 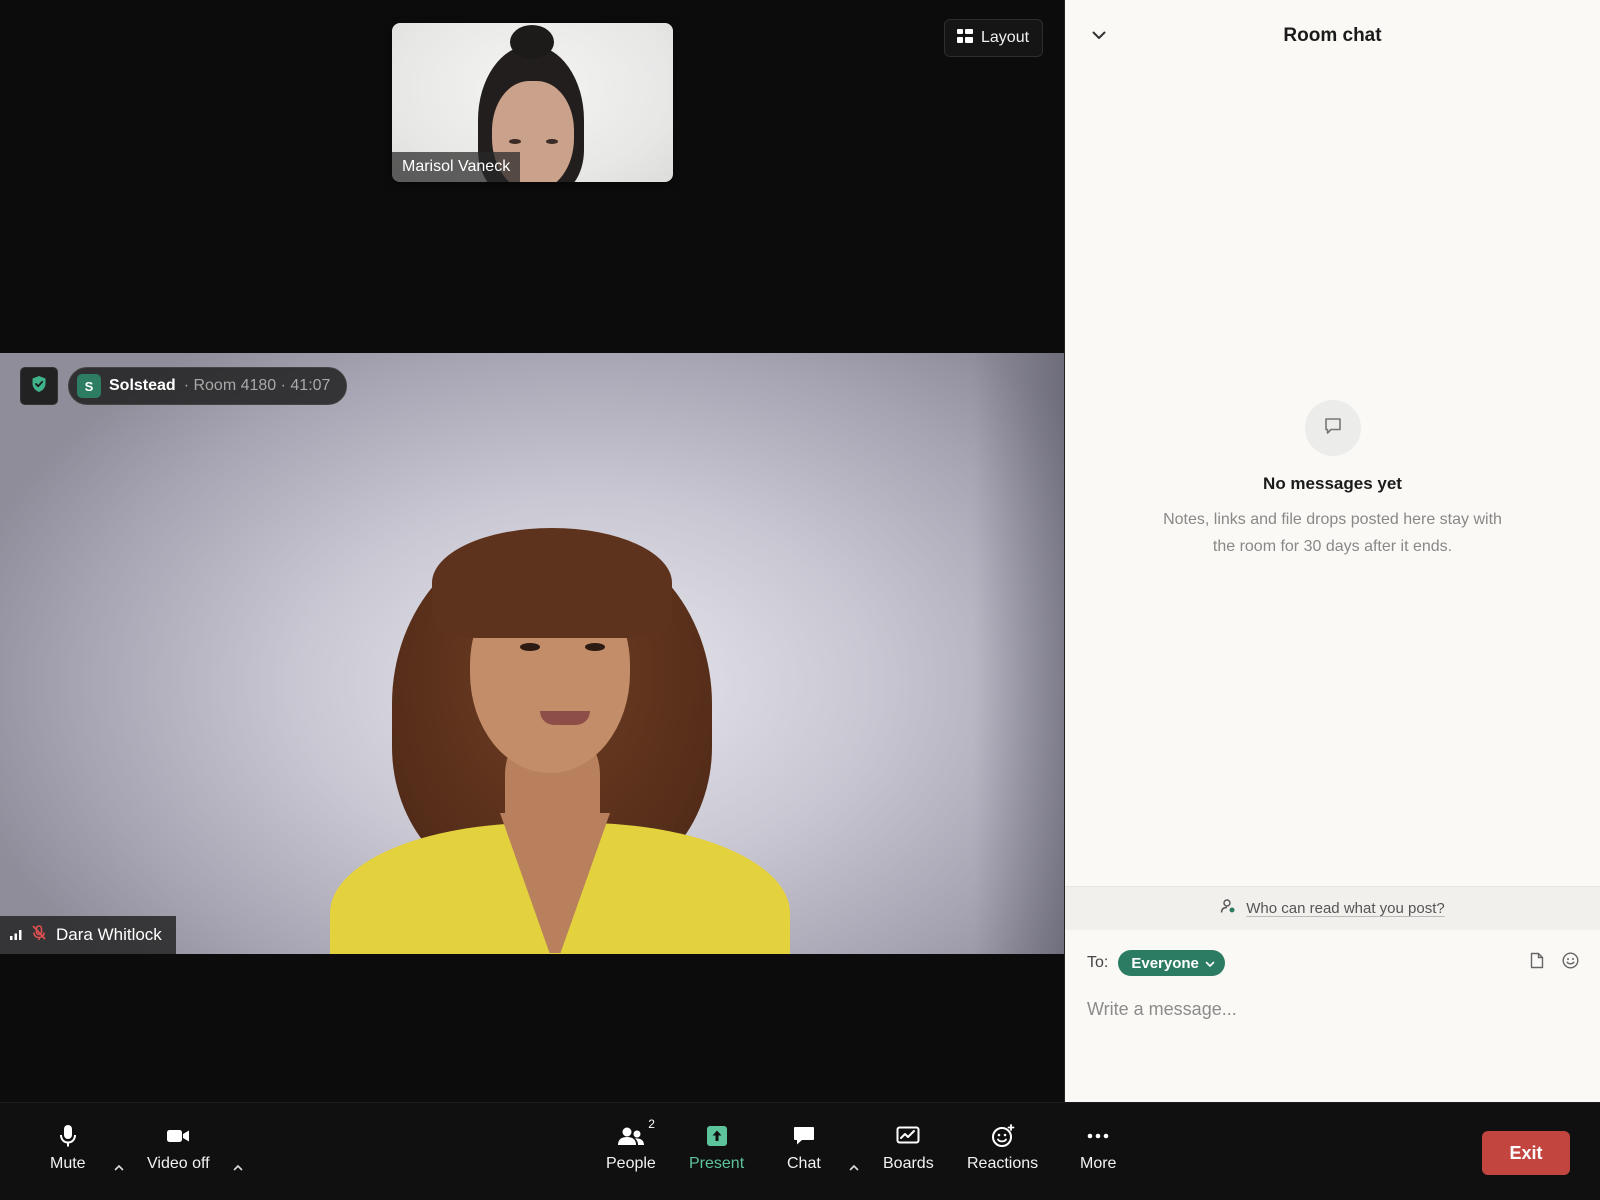 What do you see at coordinates (1003, 1163) in the screenshot?
I see `reactions-label: Reactions` at bounding box center [1003, 1163].